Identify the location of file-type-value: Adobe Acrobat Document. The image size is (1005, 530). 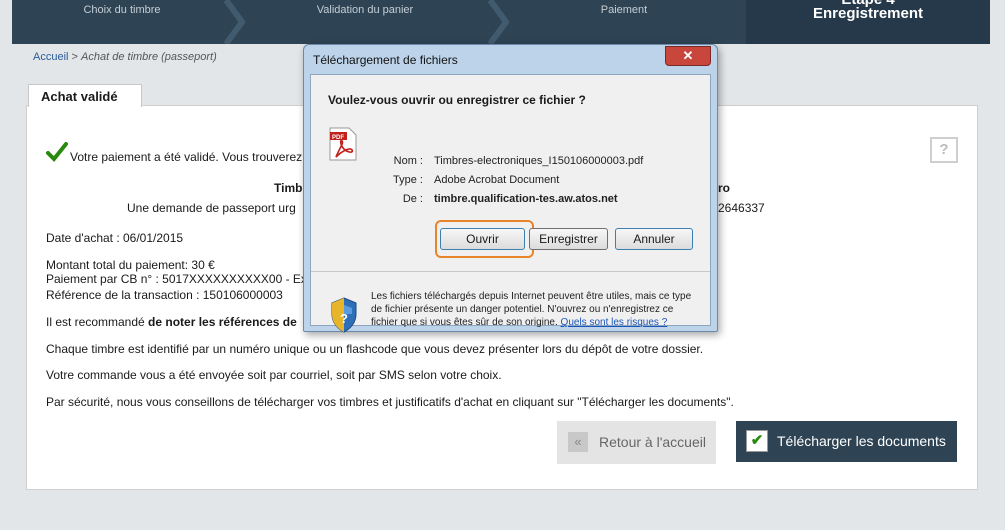
(497, 180).